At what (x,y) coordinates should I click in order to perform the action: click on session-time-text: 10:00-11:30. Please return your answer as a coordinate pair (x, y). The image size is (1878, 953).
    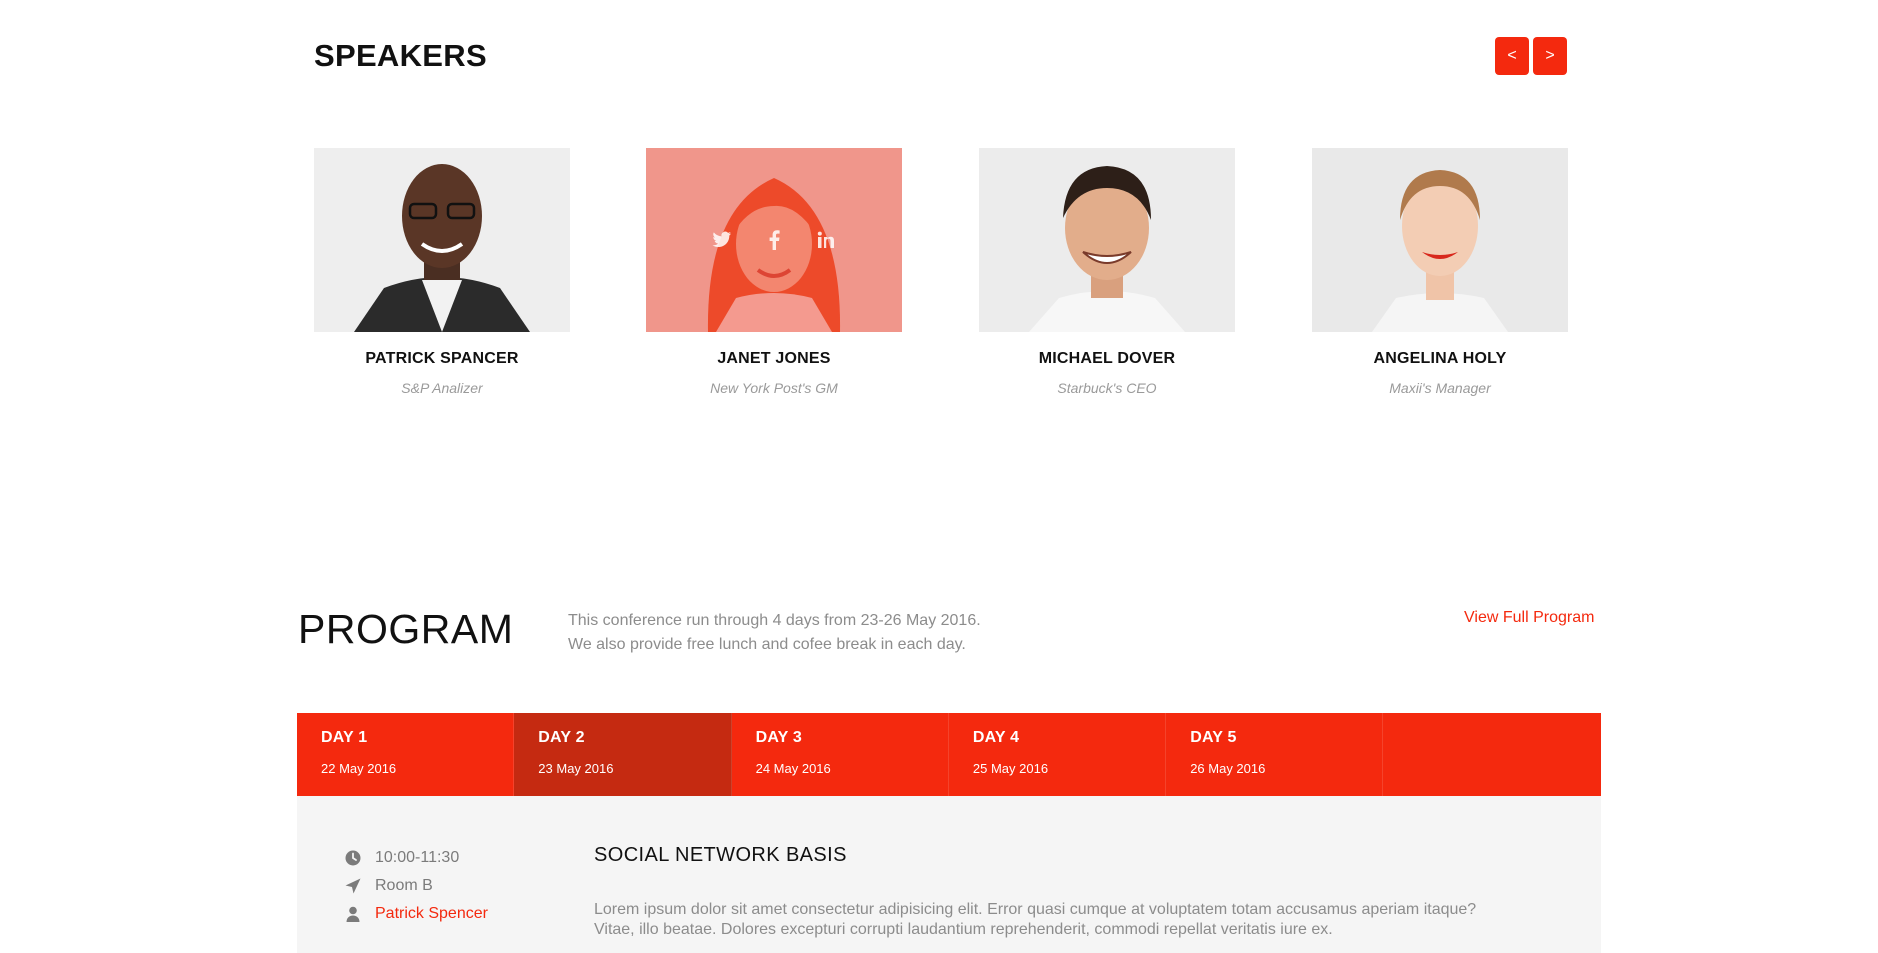
    Looking at the image, I should click on (417, 857).